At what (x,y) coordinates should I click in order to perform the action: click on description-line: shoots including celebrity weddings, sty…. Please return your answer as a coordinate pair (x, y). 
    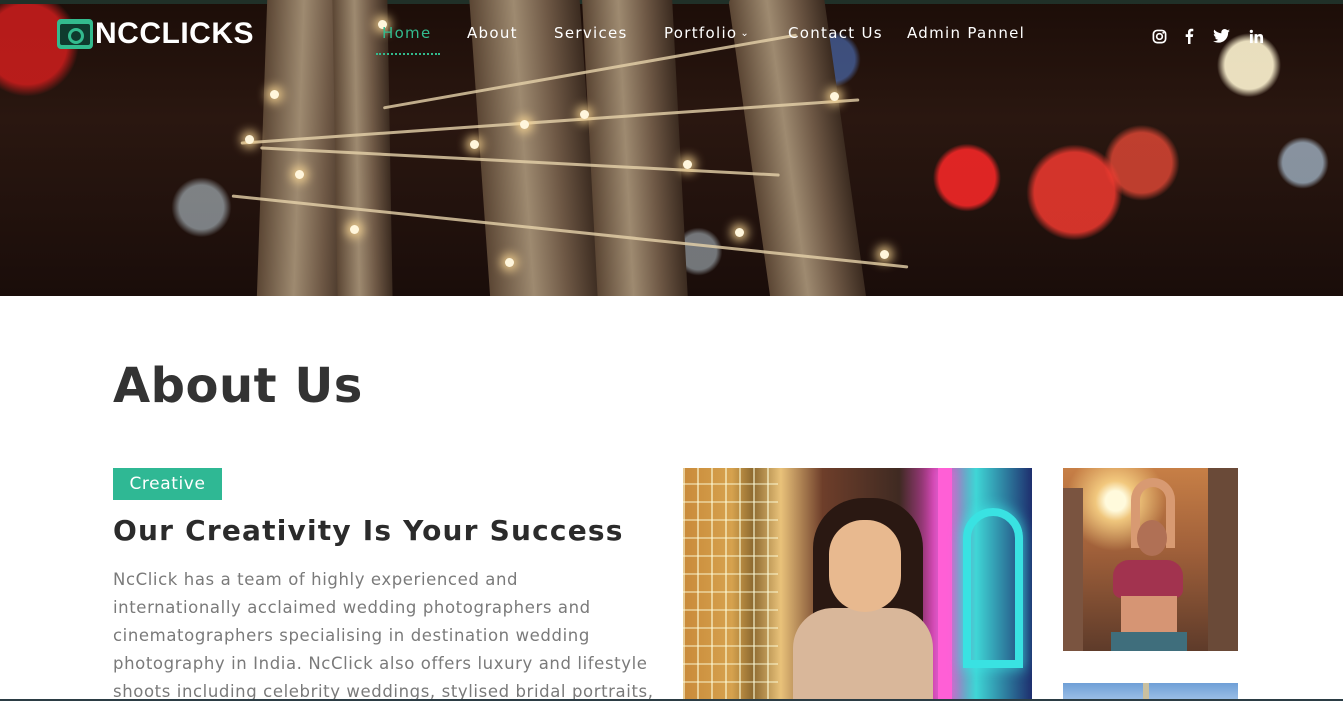
    Looking at the image, I should click on (383, 691).